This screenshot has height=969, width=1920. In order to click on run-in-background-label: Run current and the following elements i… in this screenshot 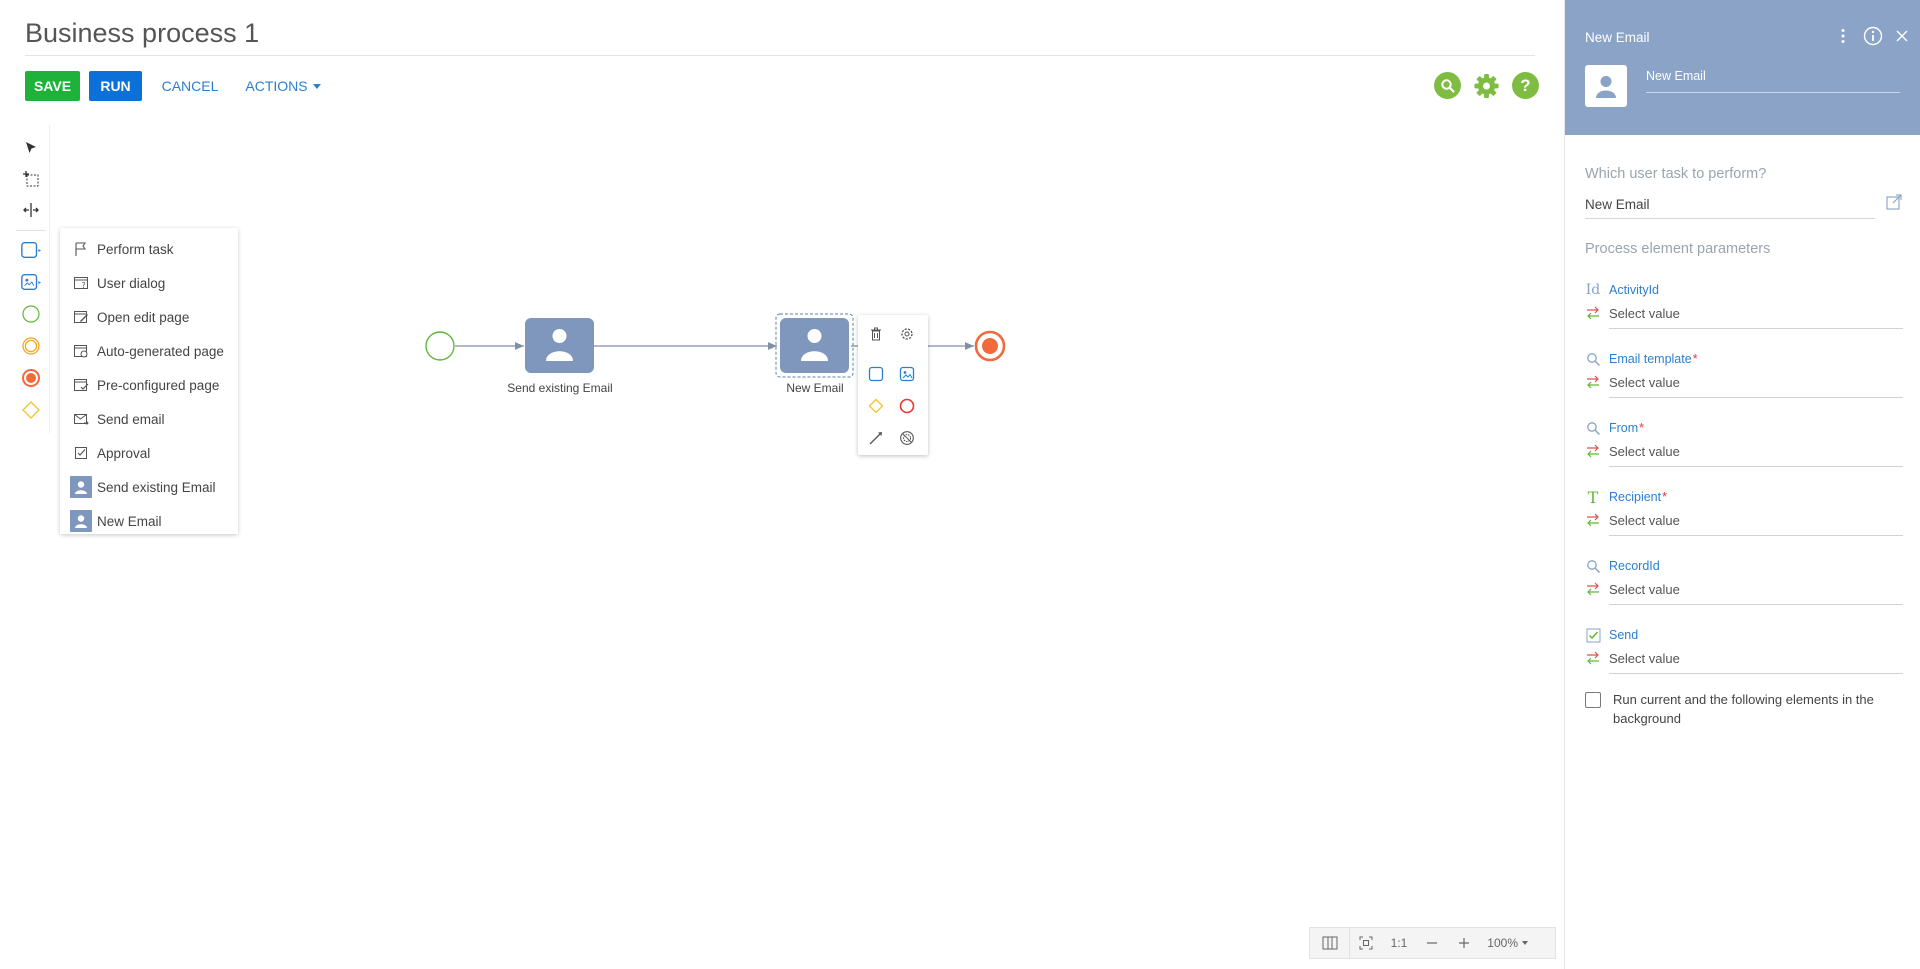, I will do `click(1743, 709)`.